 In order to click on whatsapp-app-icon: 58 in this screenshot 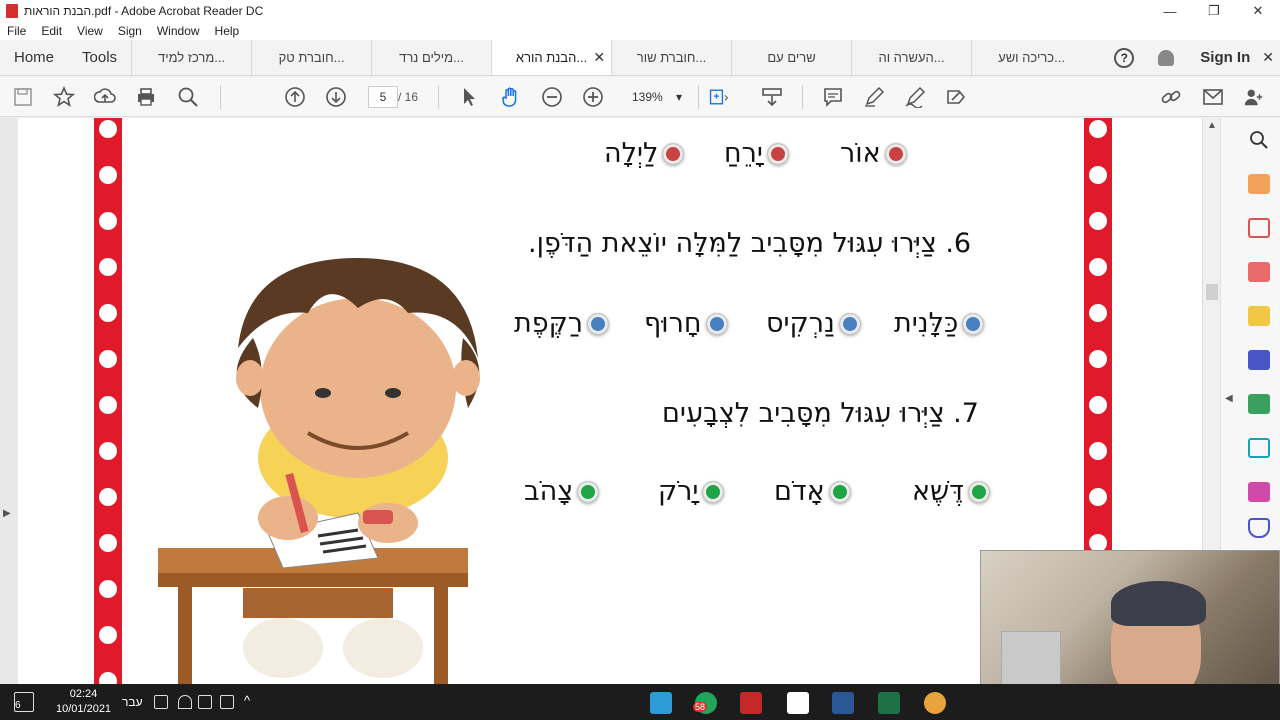, I will do `click(705, 703)`.